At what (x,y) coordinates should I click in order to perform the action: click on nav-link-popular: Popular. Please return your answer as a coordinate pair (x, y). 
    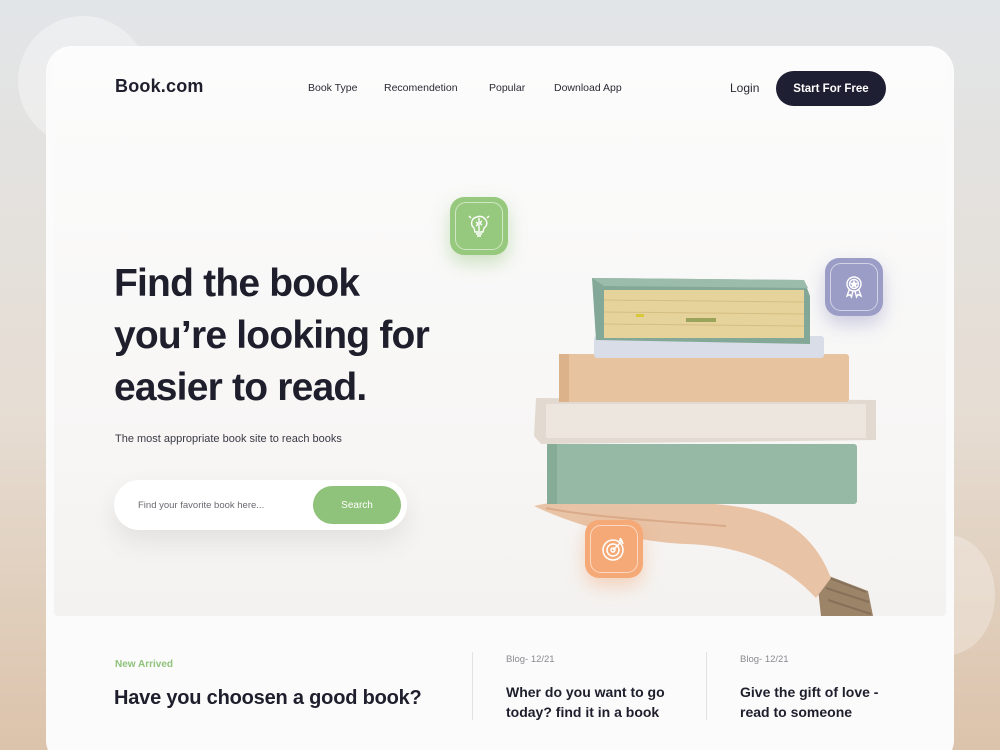
    Looking at the image, I should click on (507, 88).